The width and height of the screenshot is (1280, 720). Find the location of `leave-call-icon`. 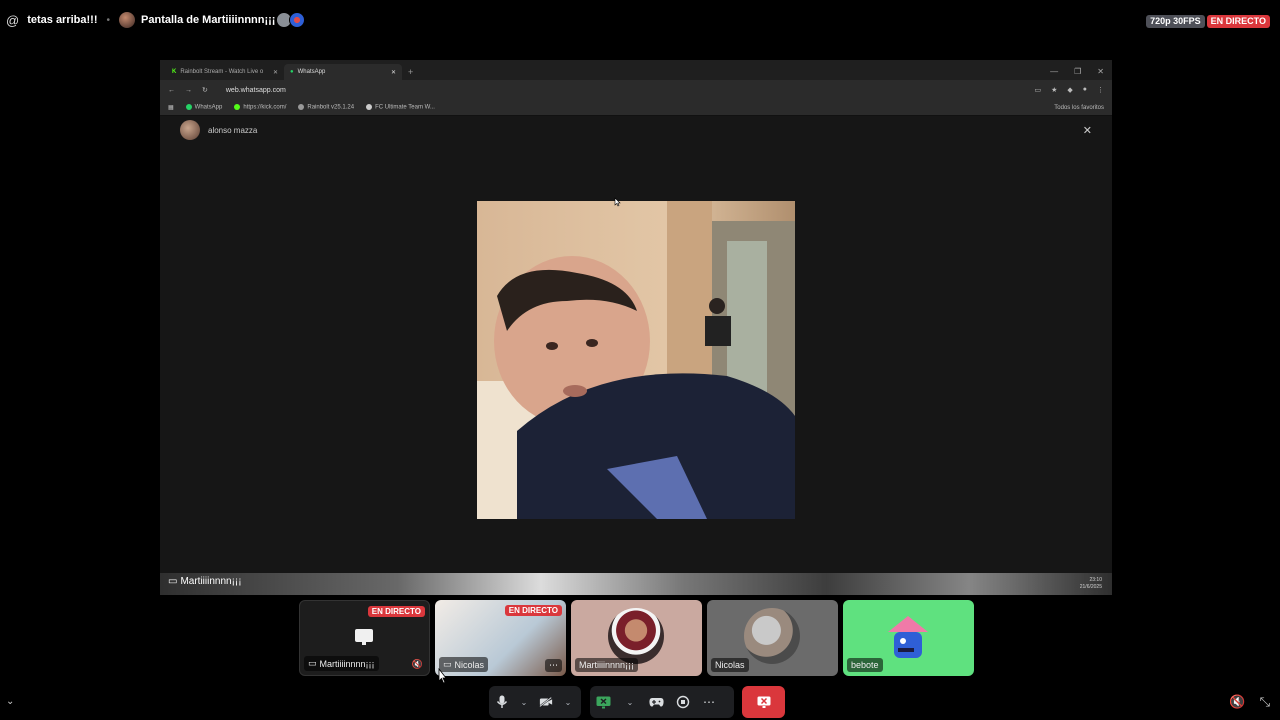

leave-call-icon is located at coordinates (763, 702).